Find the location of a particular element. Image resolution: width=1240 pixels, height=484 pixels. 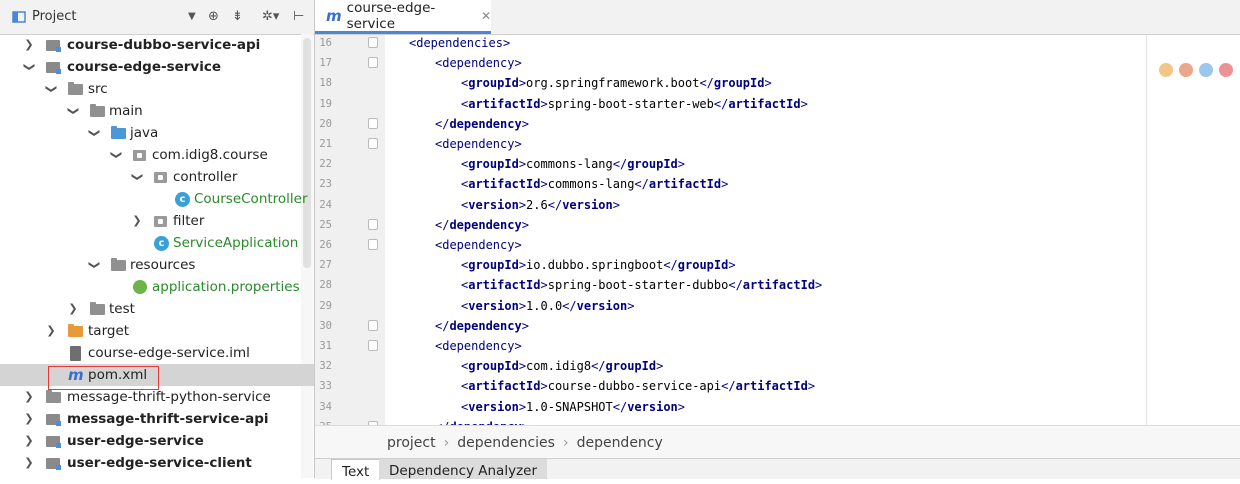

breadcrumb-item-dependencies: dependencies is located at coordinates (506, 443).